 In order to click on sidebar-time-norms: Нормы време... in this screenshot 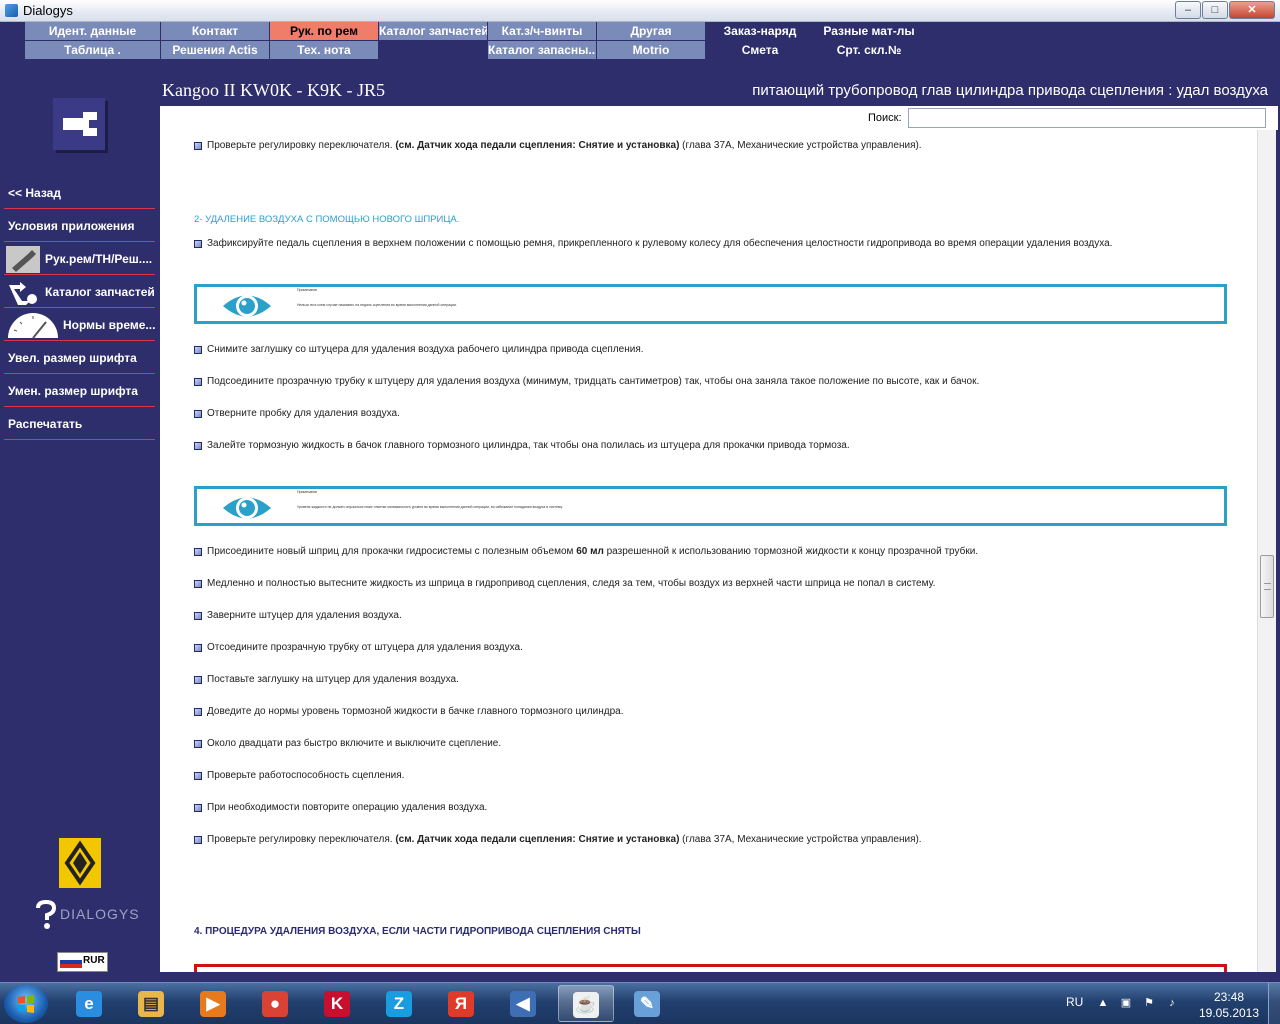, I will do `click(79, 325)`.